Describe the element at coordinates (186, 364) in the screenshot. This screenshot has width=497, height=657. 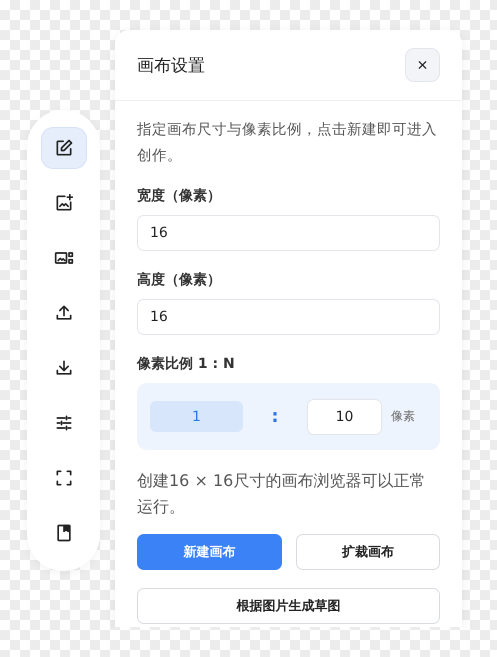
I see `ratio-label: 像素比例 1 : N` at that location.